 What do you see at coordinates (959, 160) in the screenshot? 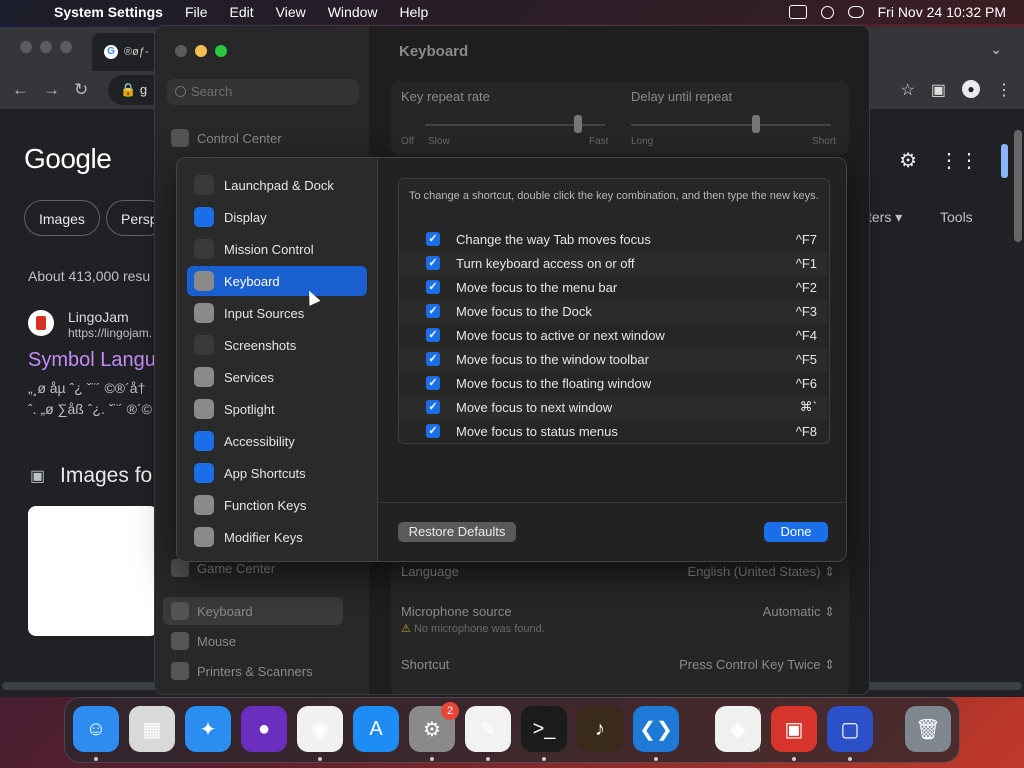
I see `apps-grid-icon: ⋮⋮` at bounding box center [959, 160].